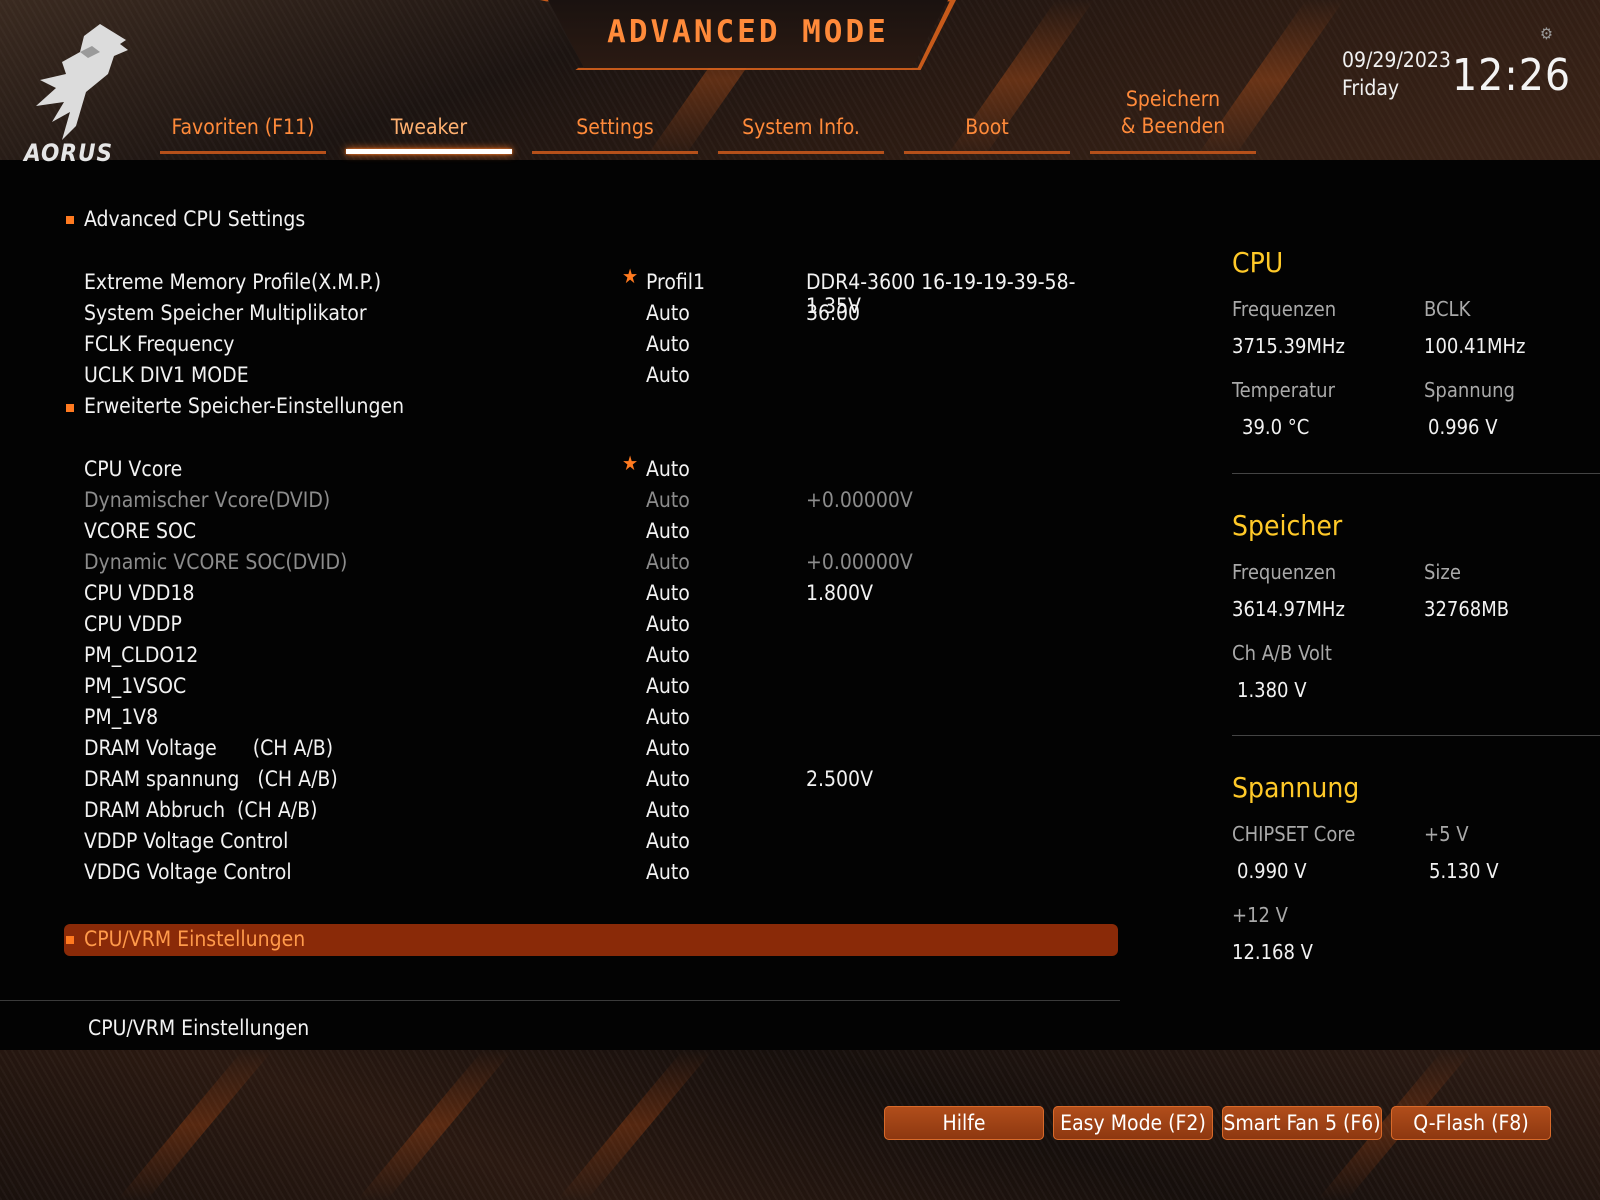 Image resolution: width=1600 pixels, height=1200 pixels. Describe the element at coordinates (604, 813) in the screenshot. I see `setting-row-dram-abbruch: DRAM Abbruch (CH A/B) Auto` at that location.